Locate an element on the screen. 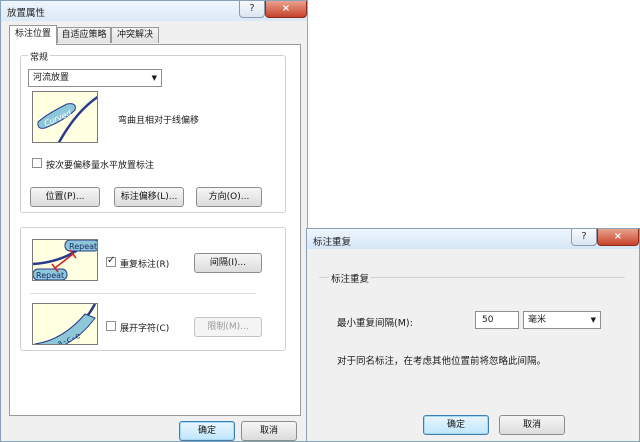 Image resolution: width=640 pixels, height=442 pixels. group-title: 标注重复 is located at coordinates (350, 278).